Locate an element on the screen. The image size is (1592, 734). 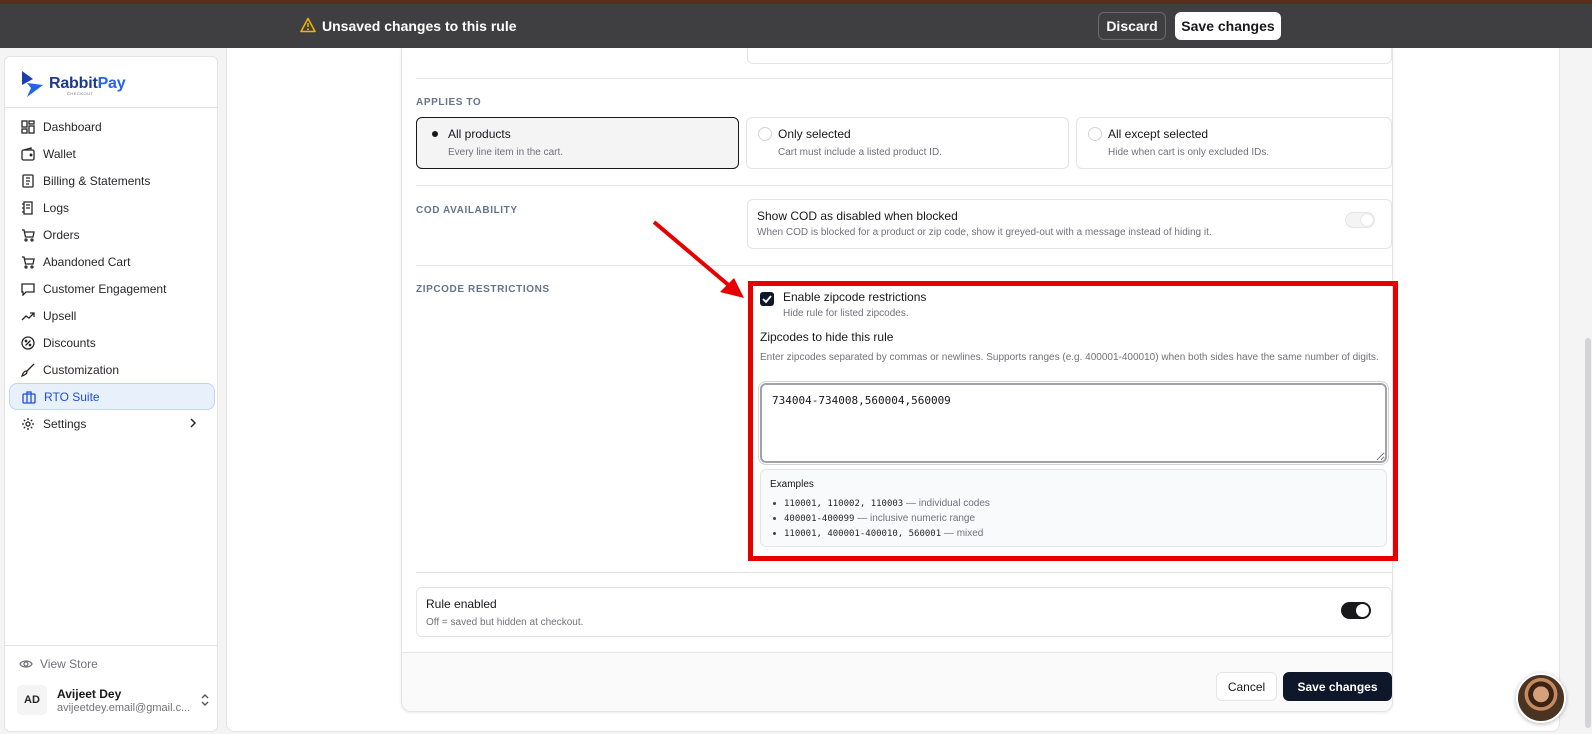
sidebar-item-orders: Orders is located at coordinates (112, 234).